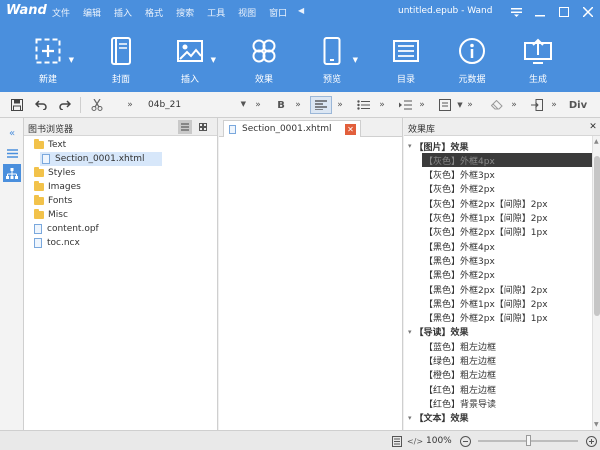 The width and height of the screenshot is (600, 450). What do you see at coordinates (92, 12) in the screenshot?
I see `menu-edit: 编辑` at bounding box center [92, 12].